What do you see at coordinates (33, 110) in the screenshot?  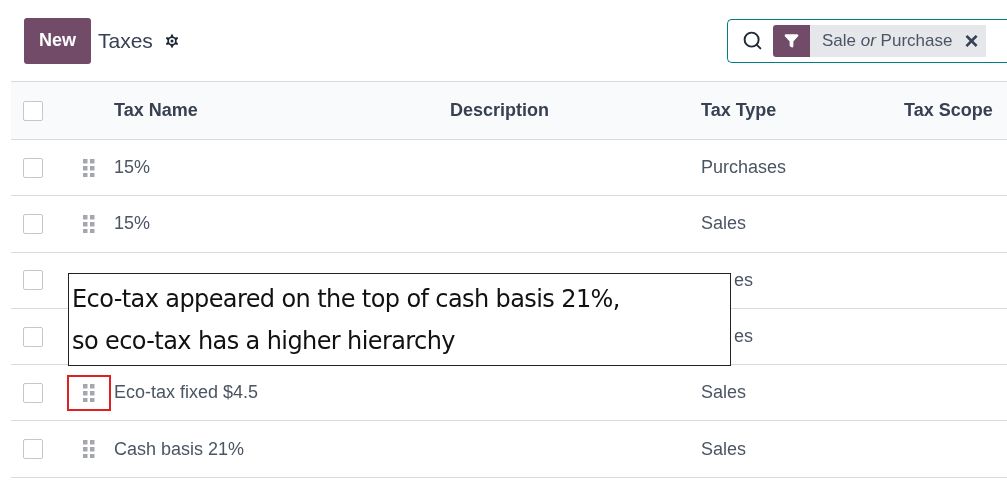 I see `select-all-checkbox` at bounding box center [33, 110].